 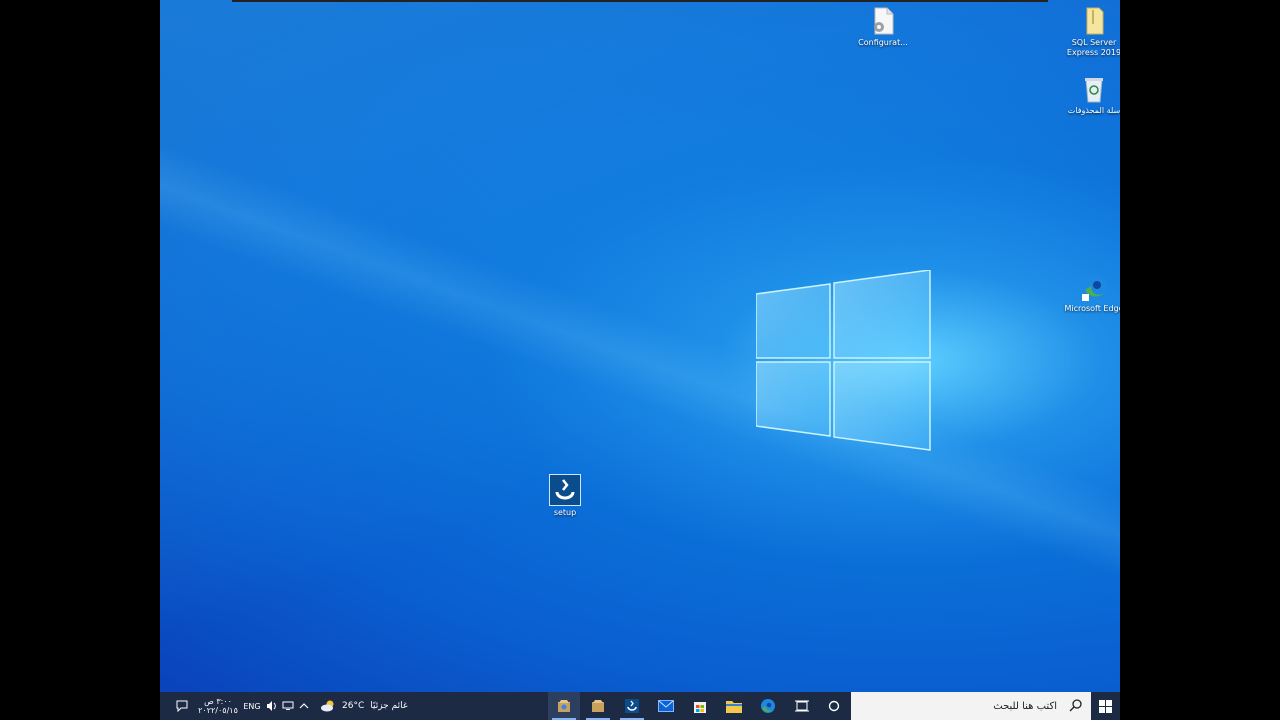 What do you see at coordinates (640, 1) in the screenshot?
I see `top-edge-bar` at bounding box center [640, 1].